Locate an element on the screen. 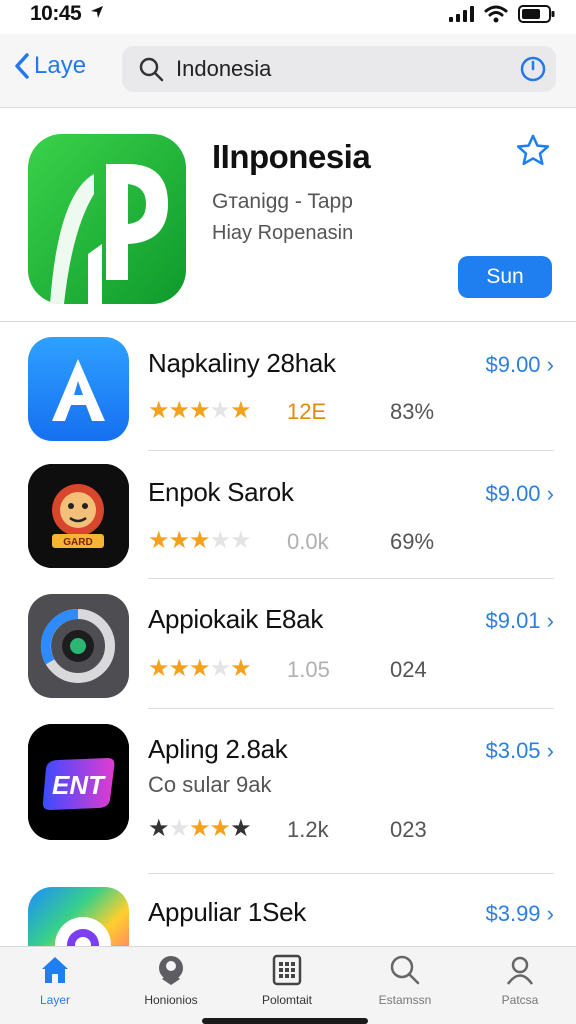  search-bar is located at coordinates (339, 69).